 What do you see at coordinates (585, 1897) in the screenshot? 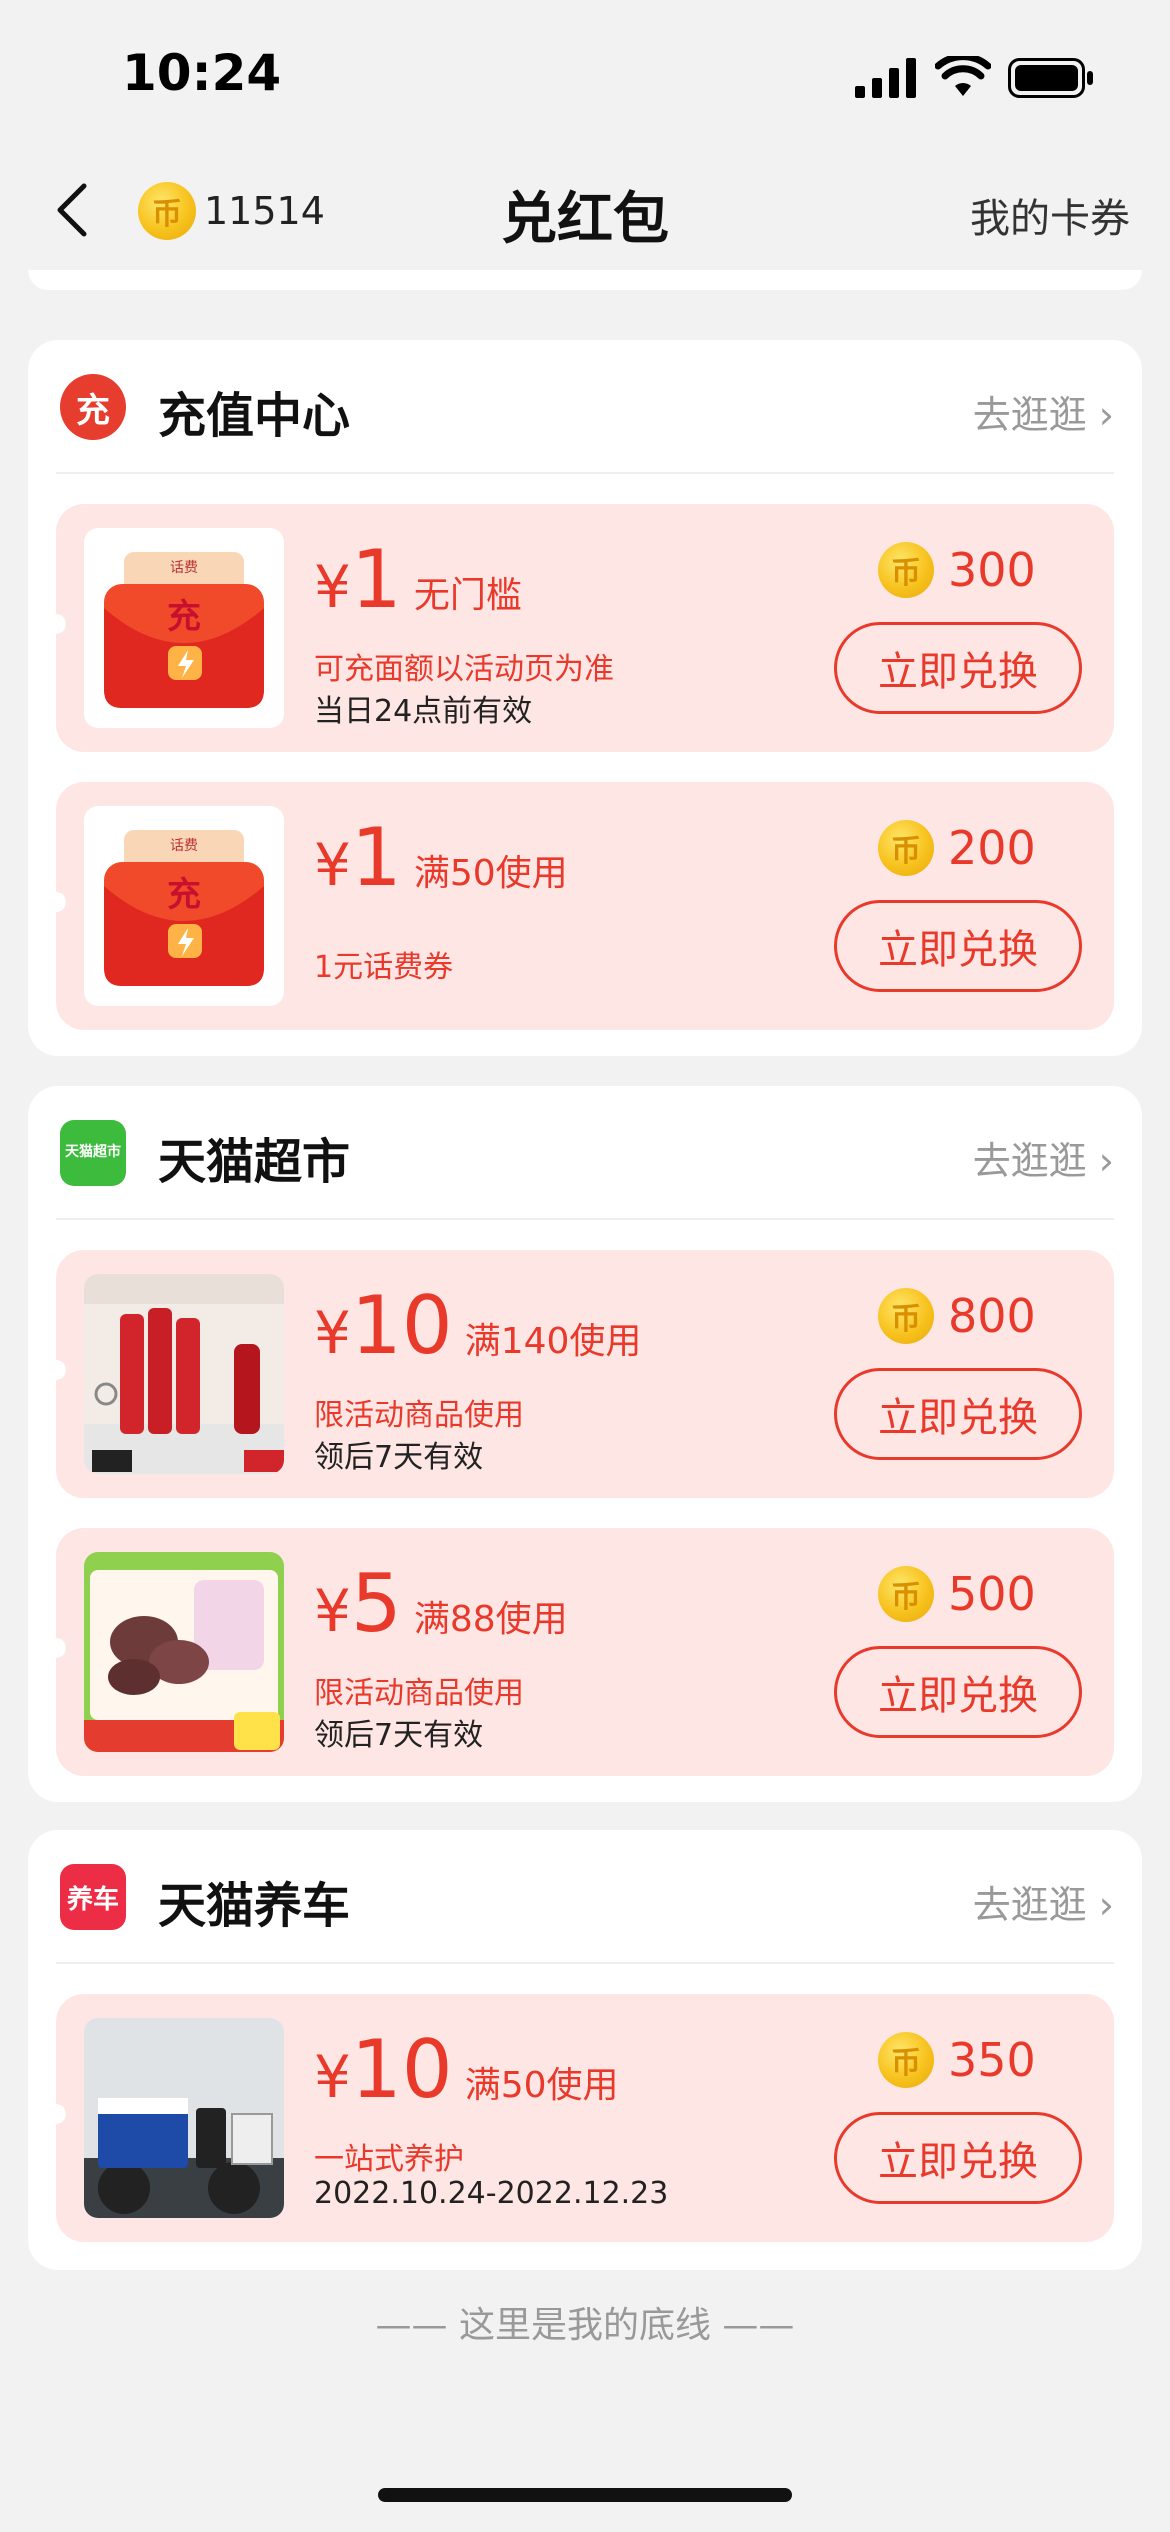
I see `section-header: 养车 天猫养车 去逛逛 ›` at bounding box center [585, 1897].